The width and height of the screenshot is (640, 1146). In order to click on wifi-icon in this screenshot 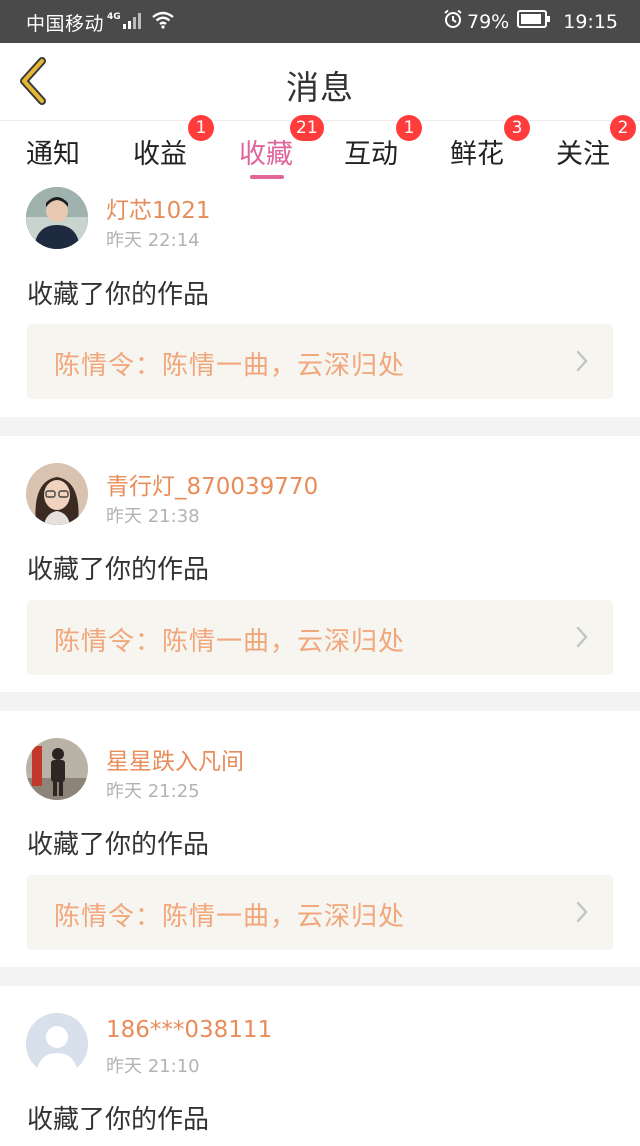, I will do `click(163, 22)`.